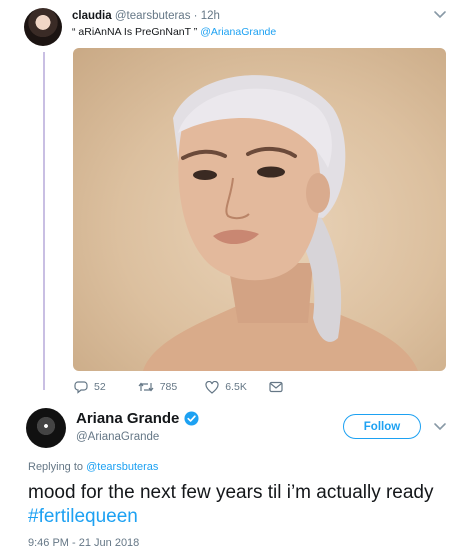 The height and width of the screenshot is (557, 474). What do you see at coordinates (92, 16) in the screenshot?
I see `author-name: claudia` at bounding box center [92, 16].